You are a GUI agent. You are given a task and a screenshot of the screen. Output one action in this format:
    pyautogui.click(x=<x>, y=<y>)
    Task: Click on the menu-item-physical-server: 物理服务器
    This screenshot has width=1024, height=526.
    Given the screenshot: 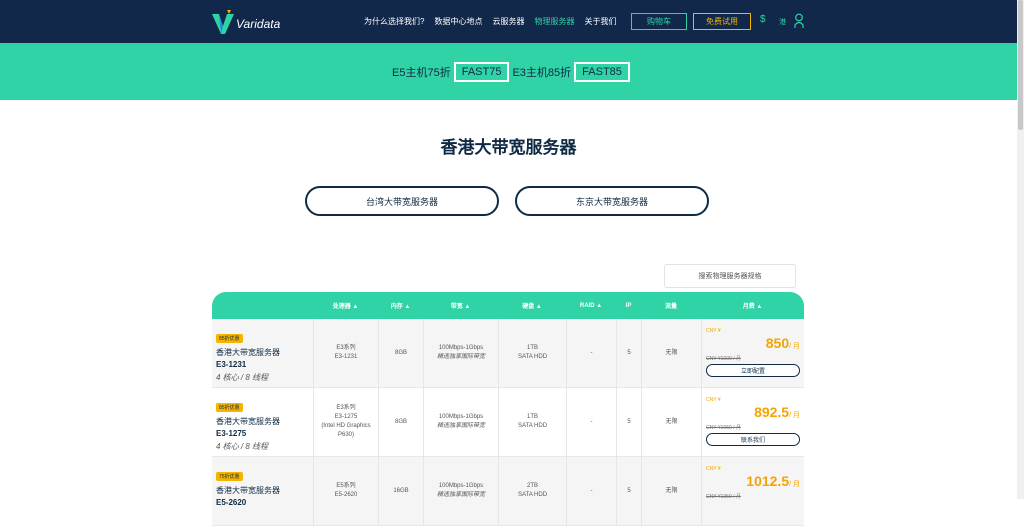 What is the action you would take?
    pyautogui.click(x=554, y=21)
    